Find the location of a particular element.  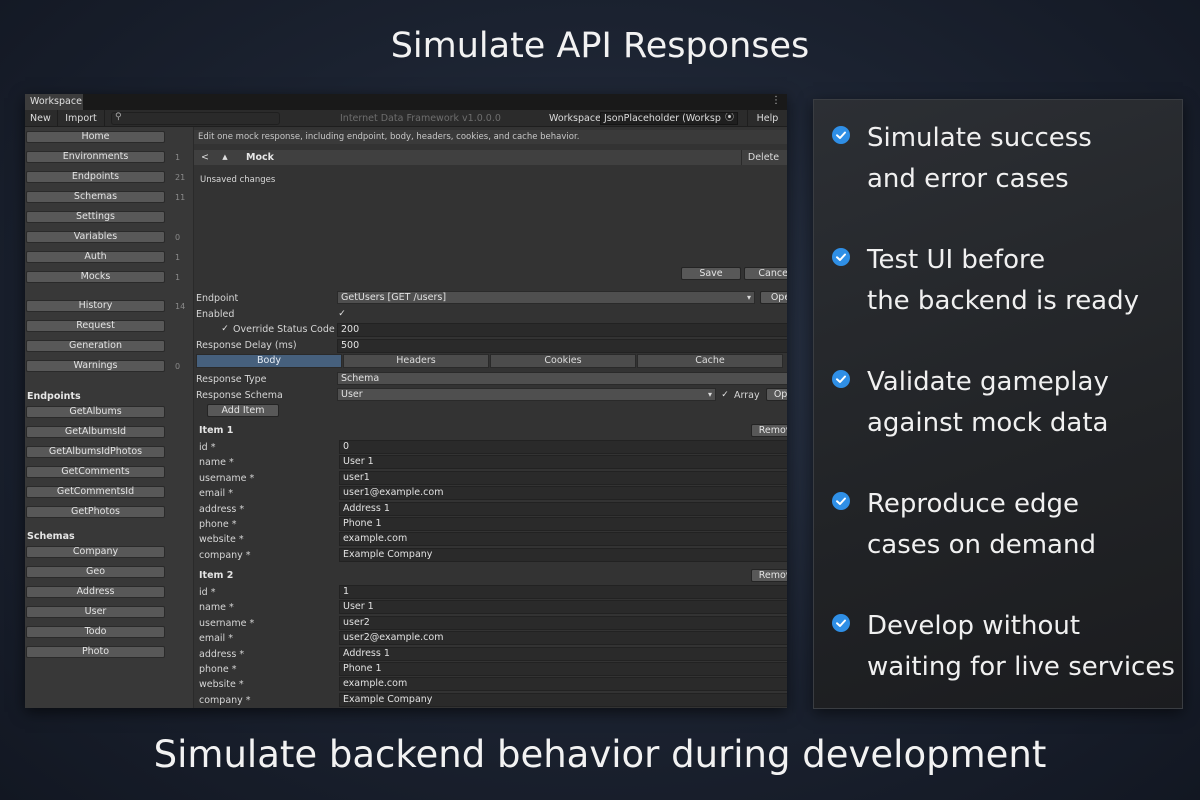

sidebar-item-auth: Auth is located at coordinates (95, 257).